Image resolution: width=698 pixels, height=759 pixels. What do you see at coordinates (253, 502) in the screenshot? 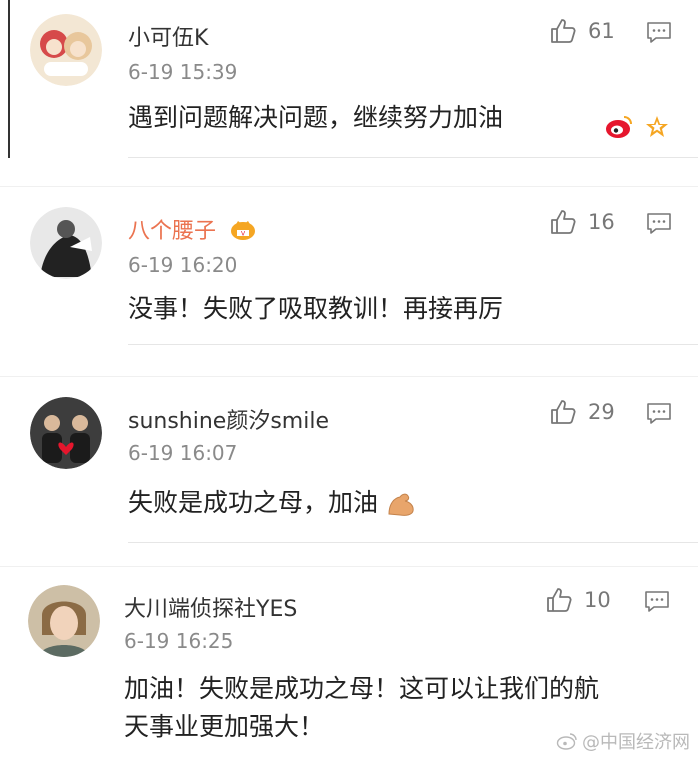
I see `comment-text-content: 失败是成功之母，加油` at bounding box center [253, 502].